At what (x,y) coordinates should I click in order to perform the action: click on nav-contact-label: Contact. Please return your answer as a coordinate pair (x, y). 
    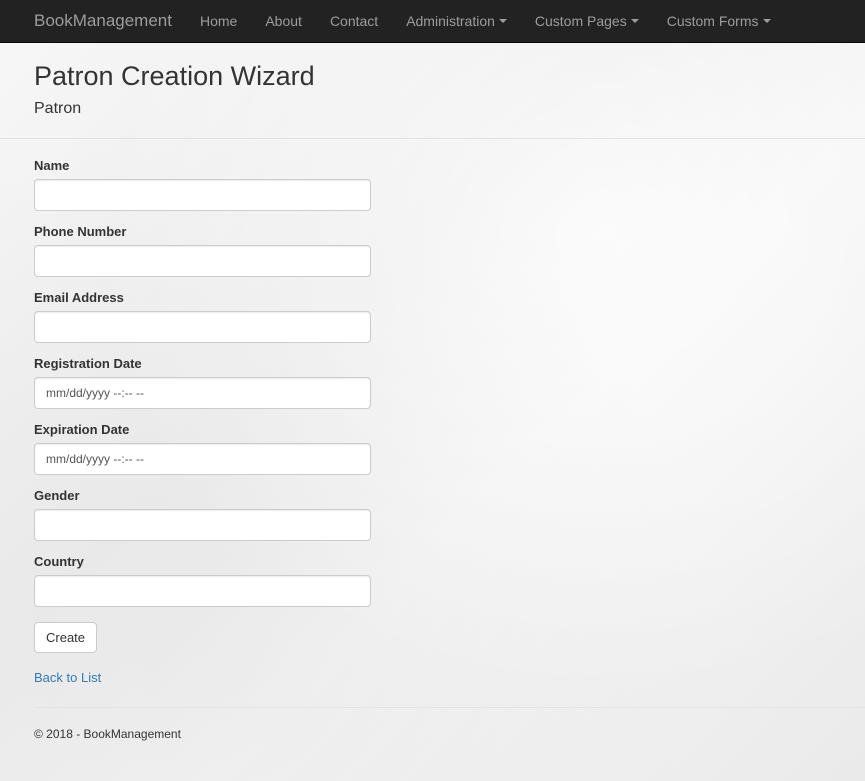
    Looking at the image, I should click on (354, 21).